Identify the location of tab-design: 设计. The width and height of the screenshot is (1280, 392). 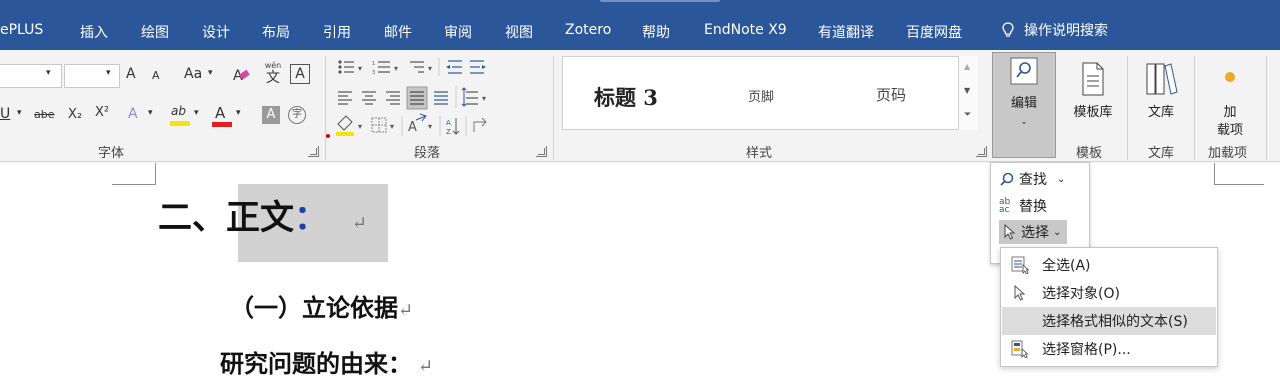
(216, 32).